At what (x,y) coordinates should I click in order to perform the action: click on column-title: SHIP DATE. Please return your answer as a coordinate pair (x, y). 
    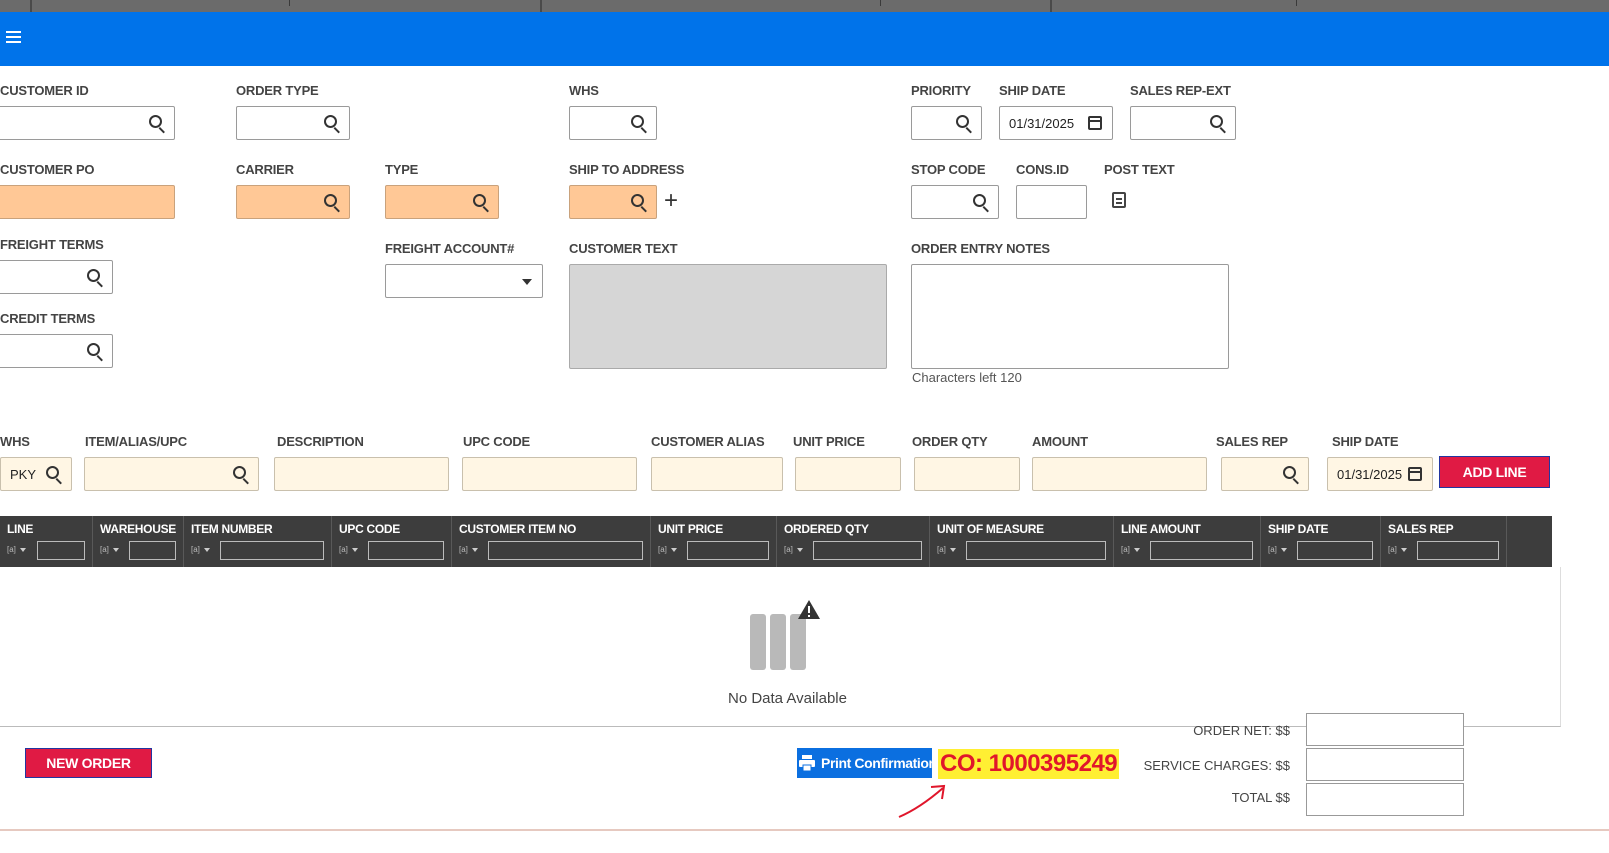
    Looking at the image, I should click on (1298, 529).